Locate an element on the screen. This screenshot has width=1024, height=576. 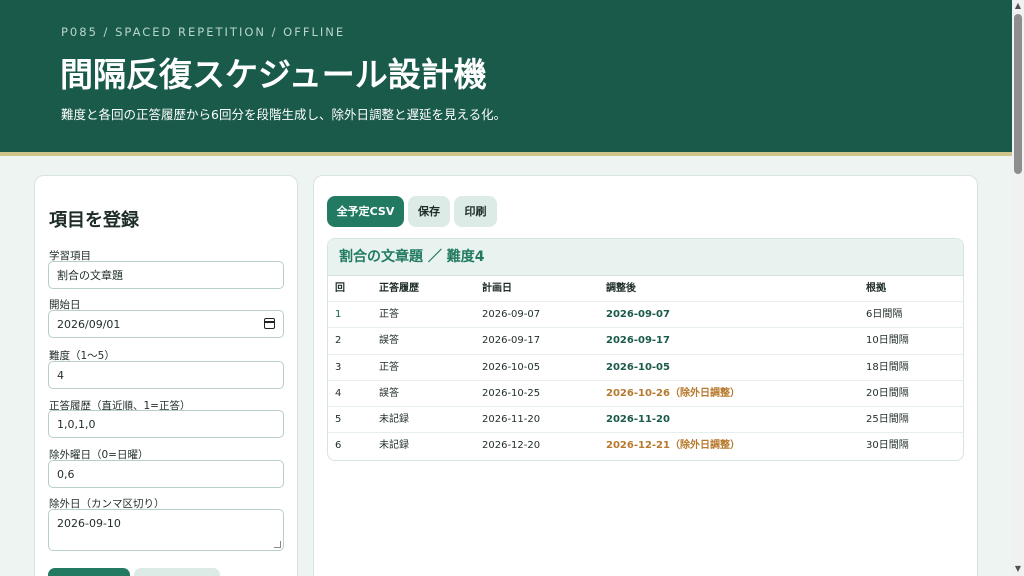
page-title: 間隔反復スケジュール設計機 is located at coordinates (273, 74).